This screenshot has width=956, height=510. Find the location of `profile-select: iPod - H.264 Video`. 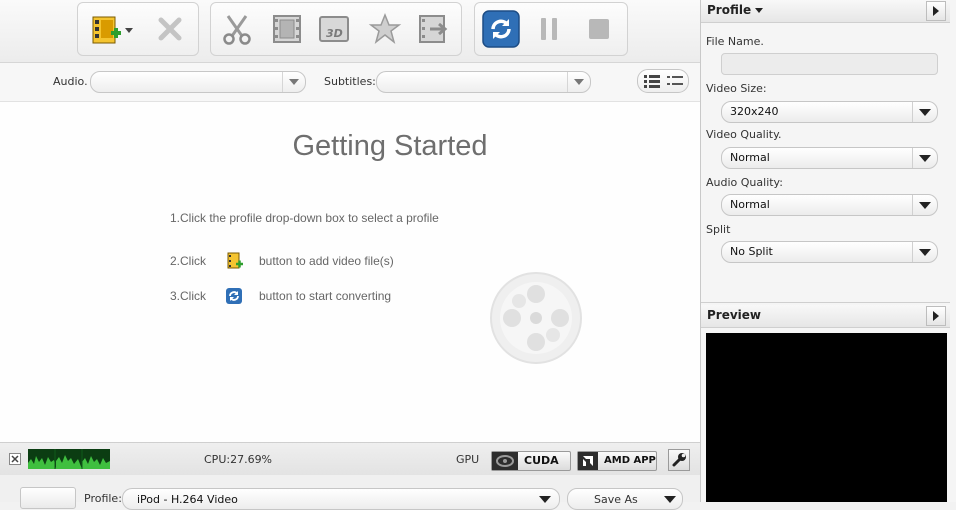

profile-select: iPod - H.264 Video is located at coordinates (341, 499).